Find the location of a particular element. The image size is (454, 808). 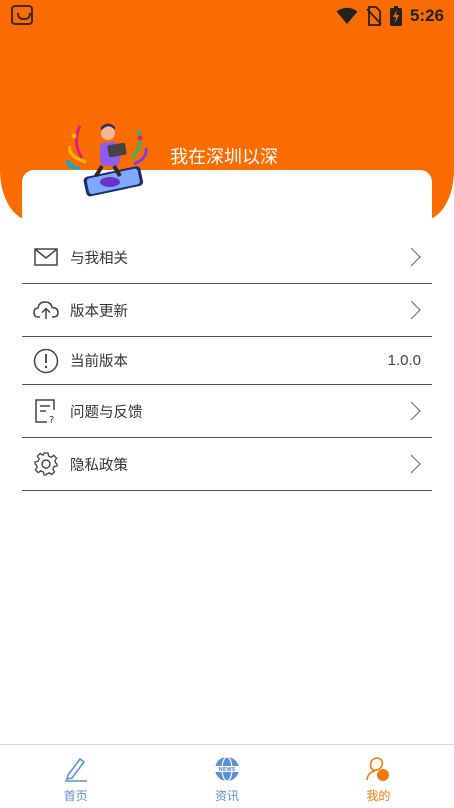

menu-item-label: 与我相关 is located at coordinates (99, 258).